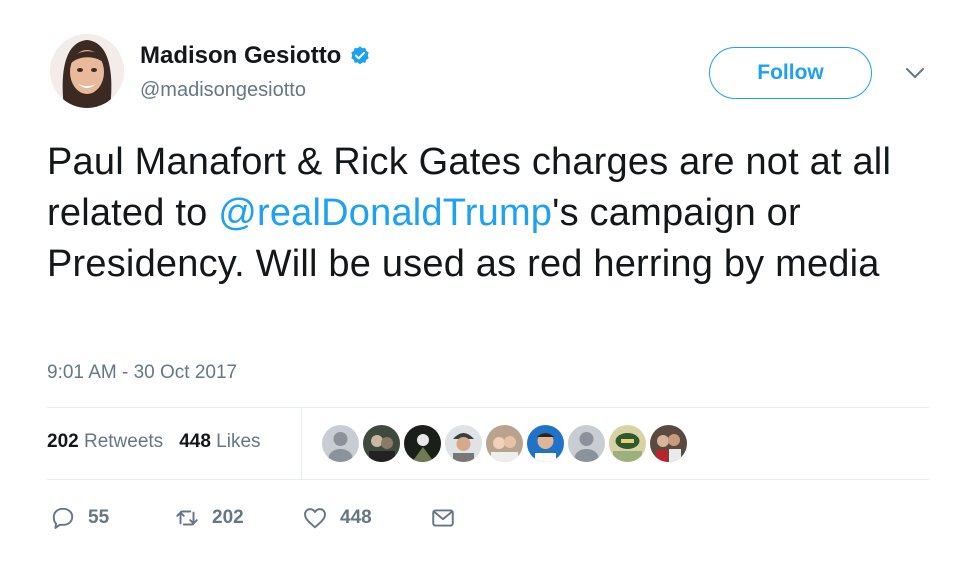 The image size is (980, 568). Describe the element at coordinates (488, 407) in the screenshot. I see `divider-top` at that location.